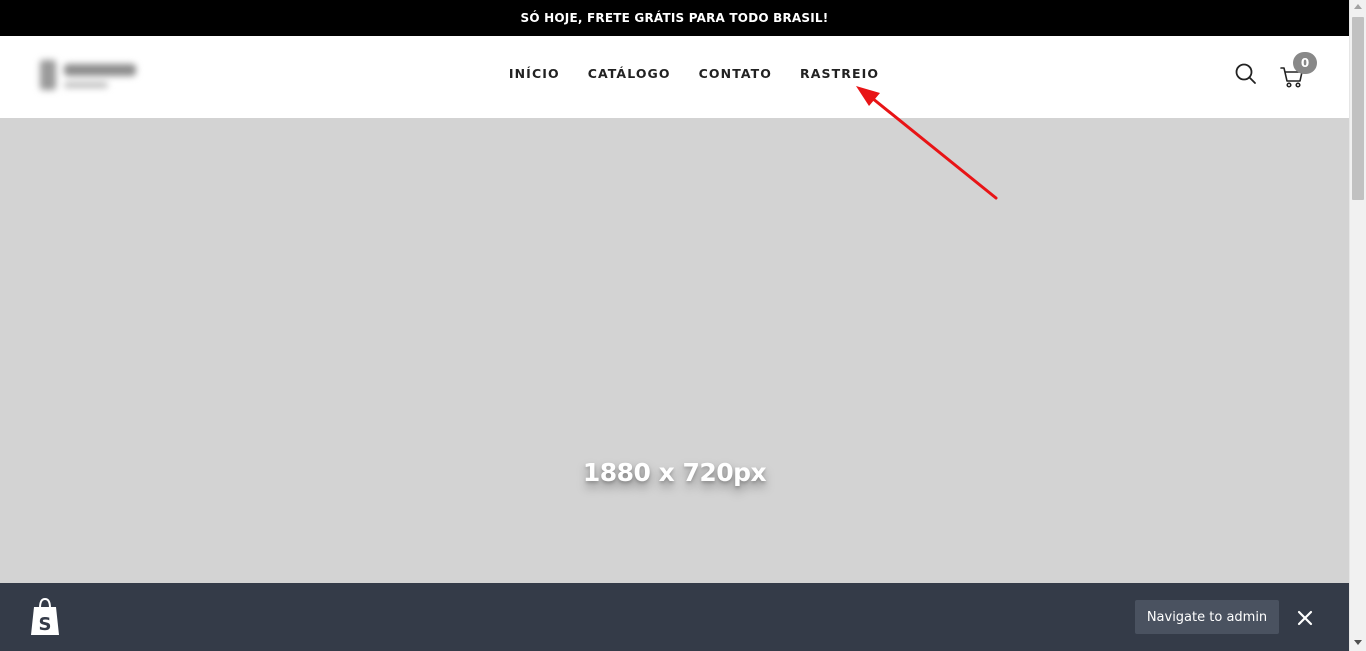 The height and width of the screenshot is (651, 1366). Describe the element at coordinates (1305, 63) in the screenshot. I see `cart-count-badge: 0` at that location.